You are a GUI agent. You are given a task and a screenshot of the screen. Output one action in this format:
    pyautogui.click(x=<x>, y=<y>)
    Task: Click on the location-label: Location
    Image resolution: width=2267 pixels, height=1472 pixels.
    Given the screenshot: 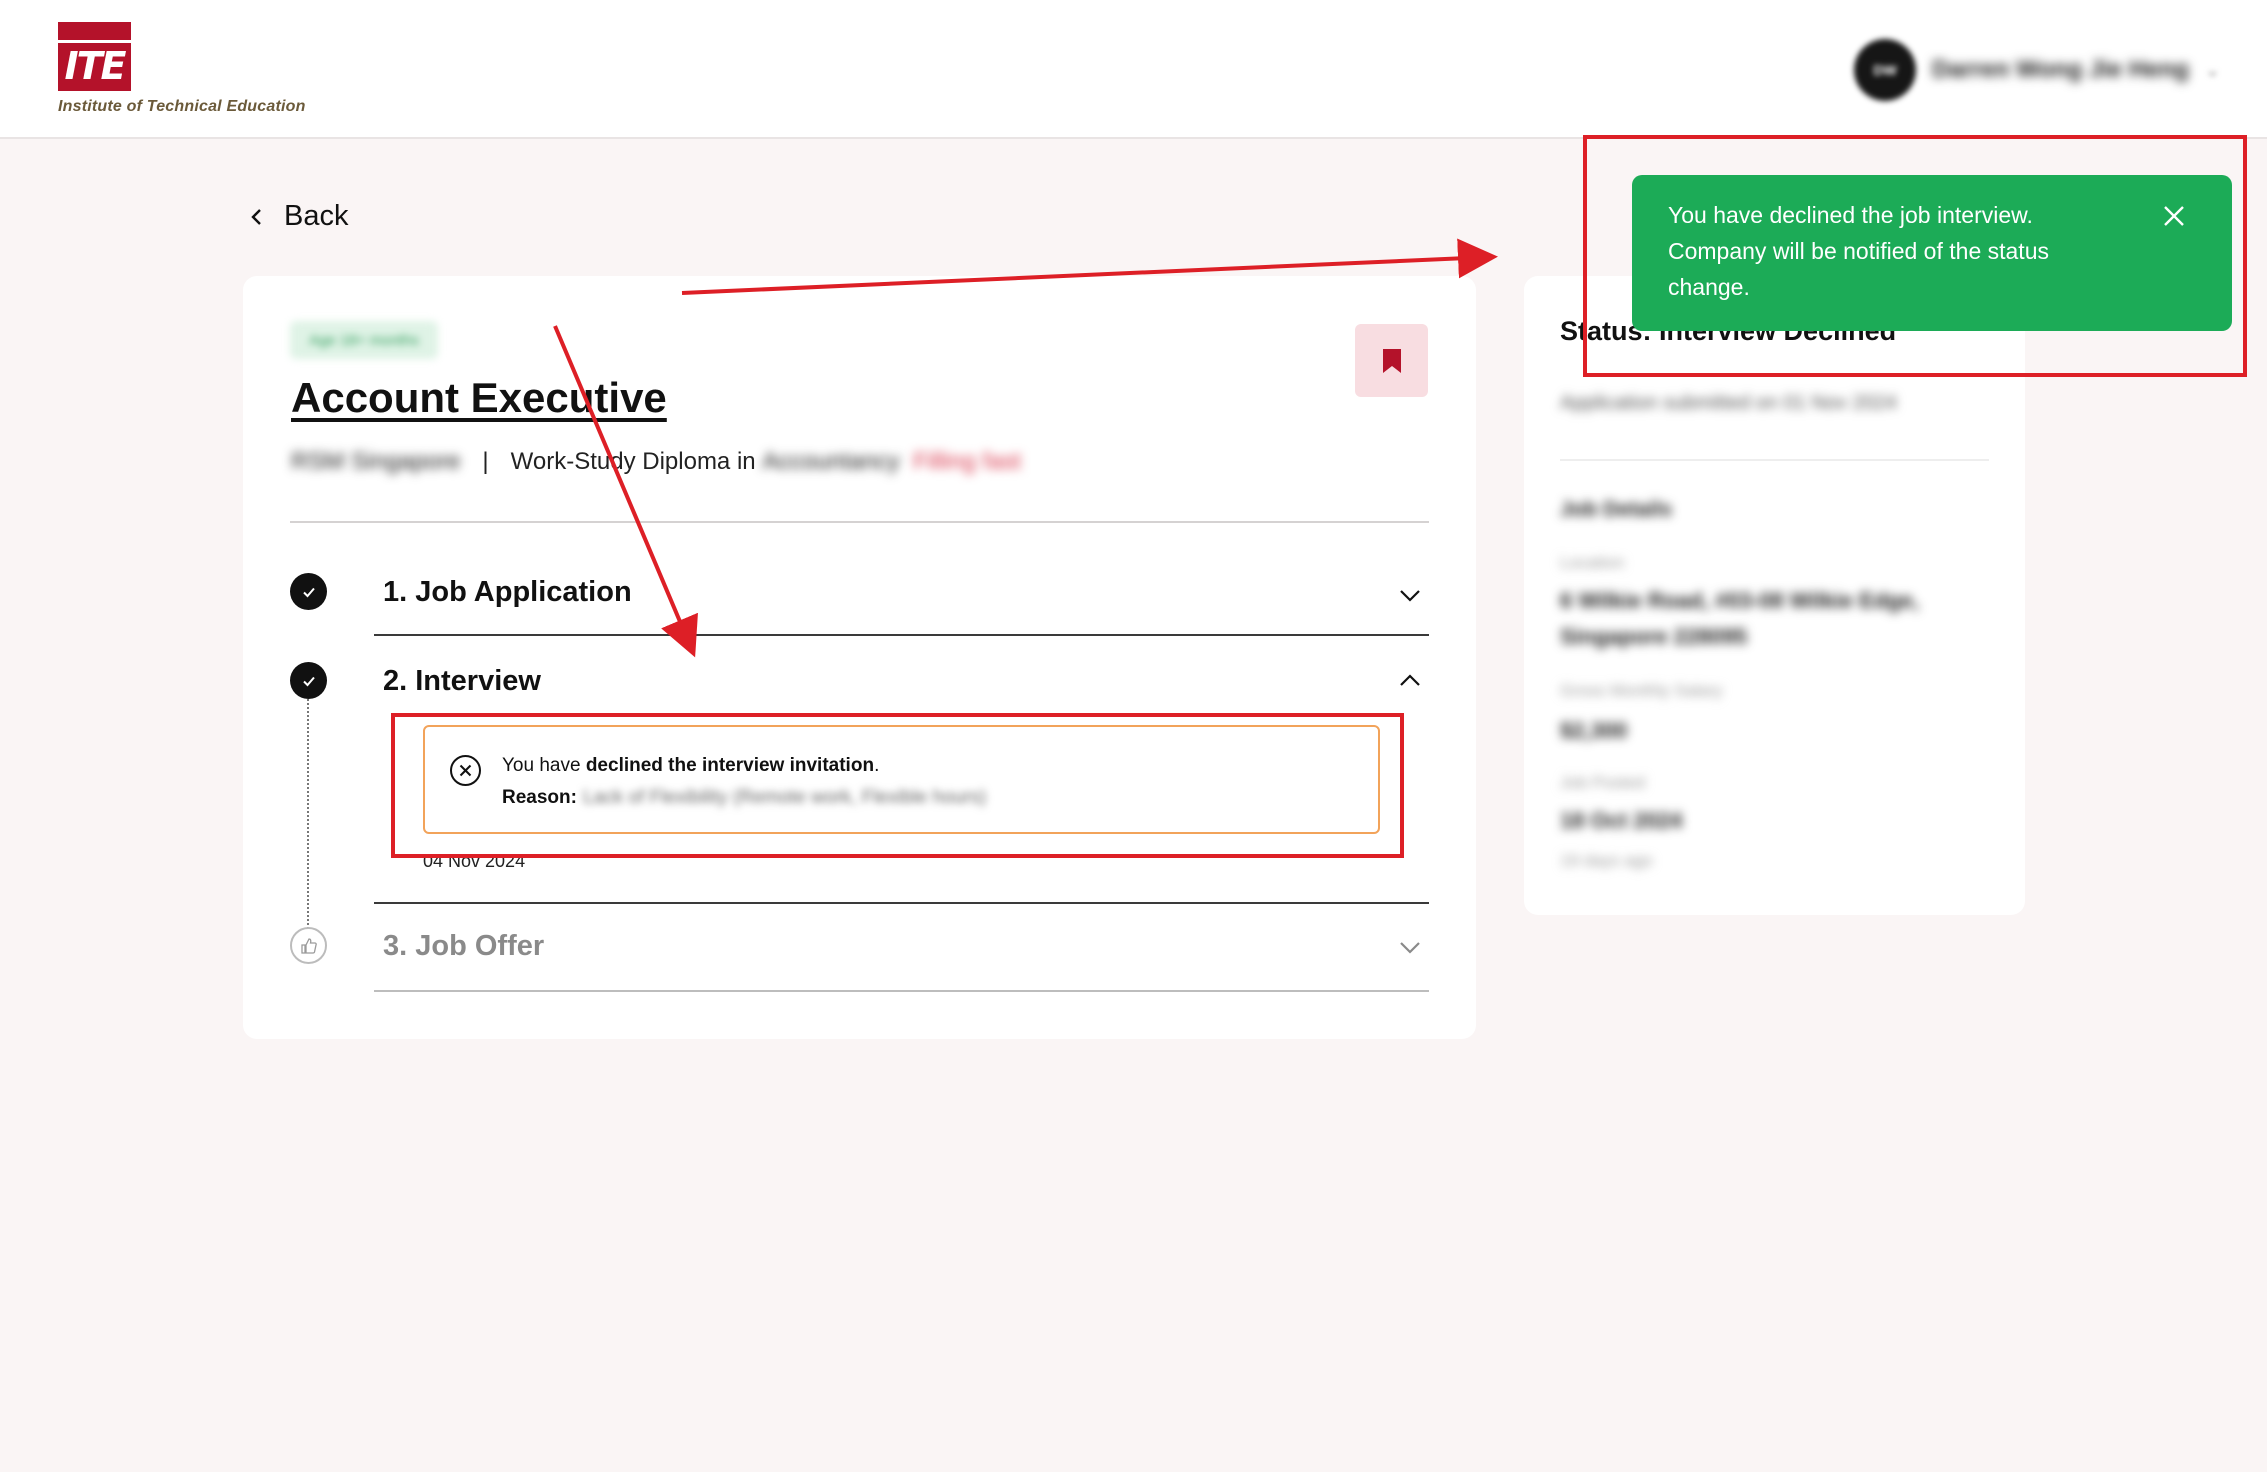 What is the action you would take?
    pyautogui.click(x=1592, y=562)
    